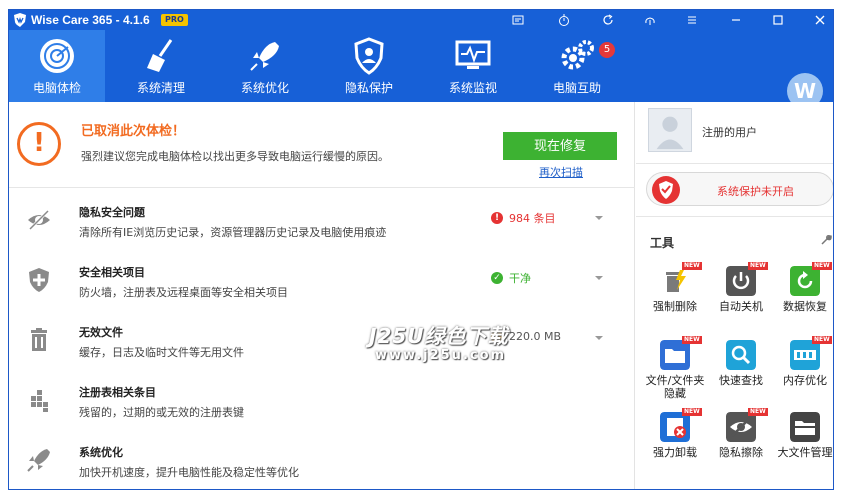 This screenshot has height=499, width=844. What do you see at coordinates (675, 387) in the screenshot?
I see `tool-label: 文件/文件夹隐藏` at bounding box center [675, 387].